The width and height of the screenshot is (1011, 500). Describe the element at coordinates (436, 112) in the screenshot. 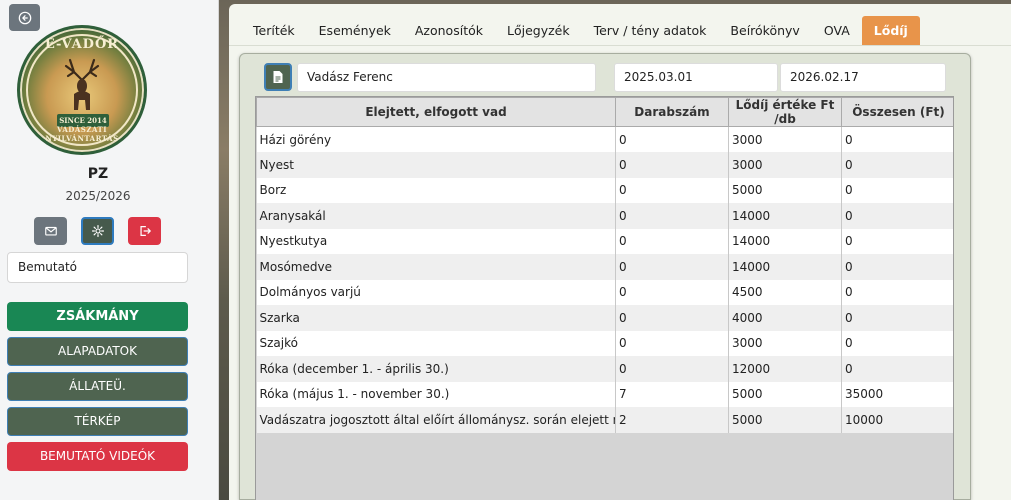

I see `column-header: Elejtett, elfogott vad` at that location.